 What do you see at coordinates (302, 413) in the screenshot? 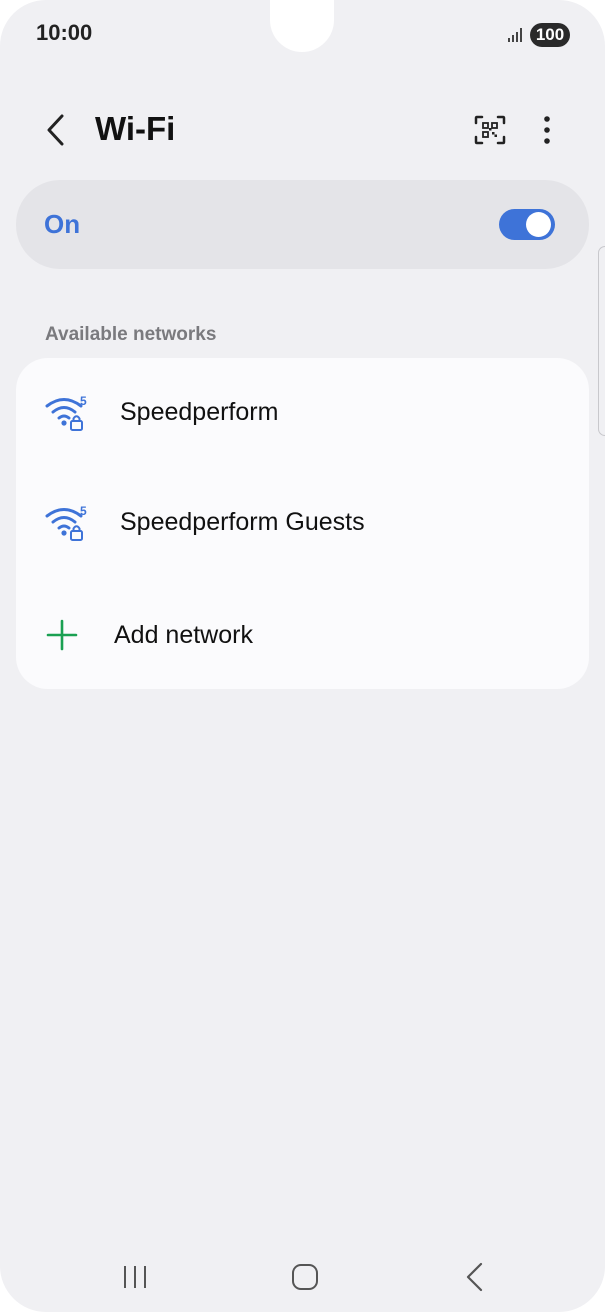
I see `network-item: 5 Speedperform` at bounding box center [302, 413].